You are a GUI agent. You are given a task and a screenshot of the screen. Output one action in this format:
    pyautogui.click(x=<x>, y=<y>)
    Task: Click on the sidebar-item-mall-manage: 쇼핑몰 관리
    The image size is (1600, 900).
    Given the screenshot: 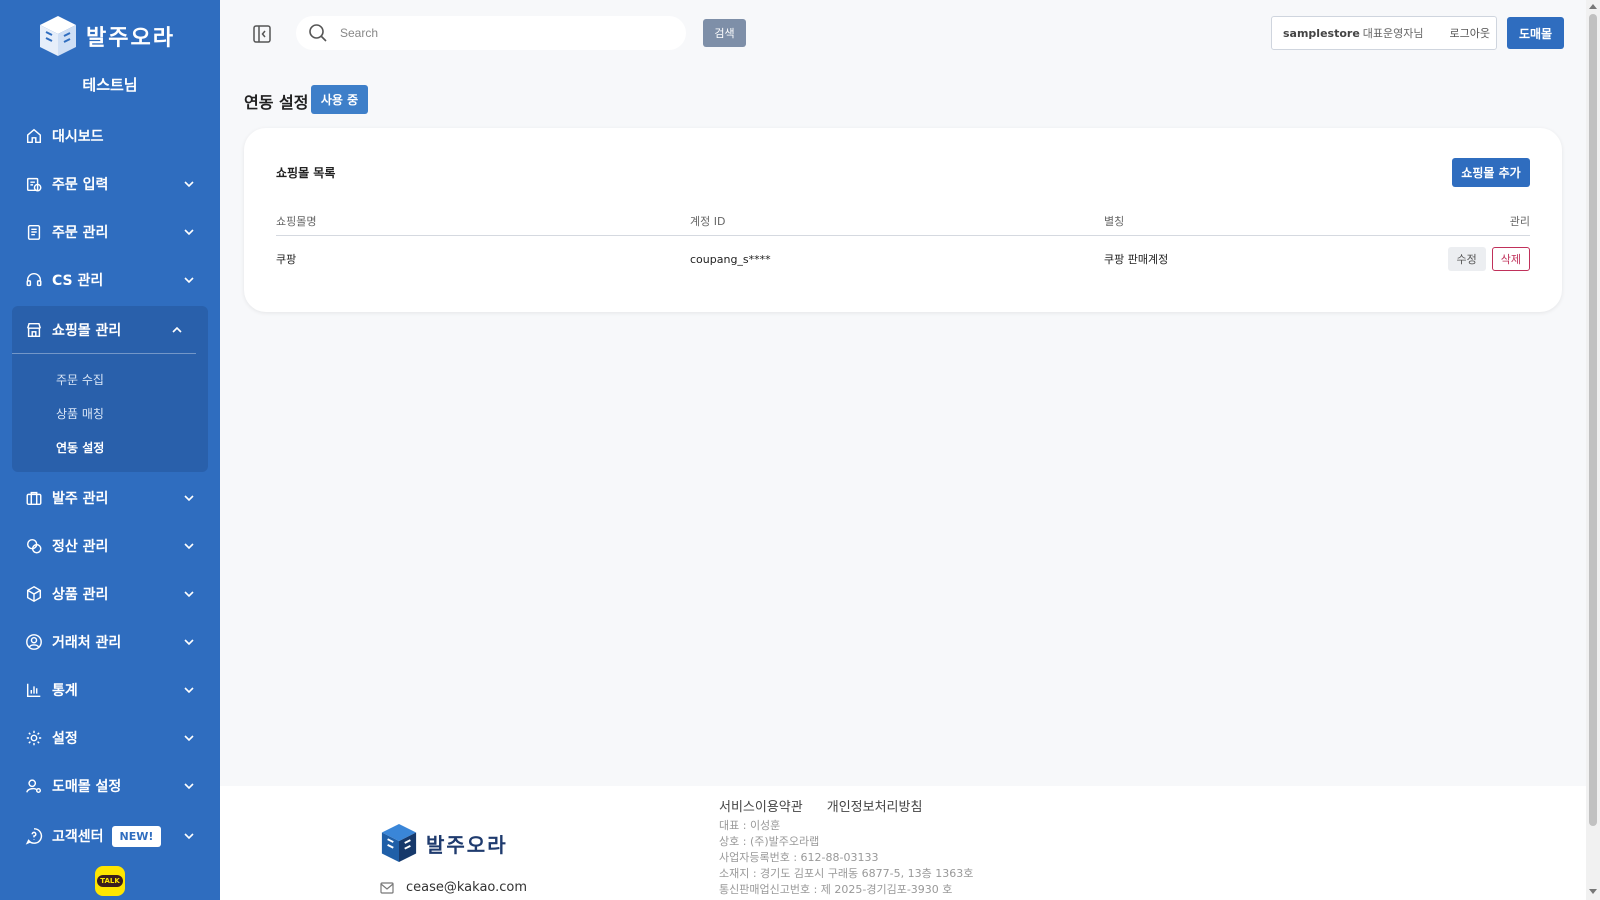 What is the action you would take?
    pyautogui.click(x=104, y=330)
    